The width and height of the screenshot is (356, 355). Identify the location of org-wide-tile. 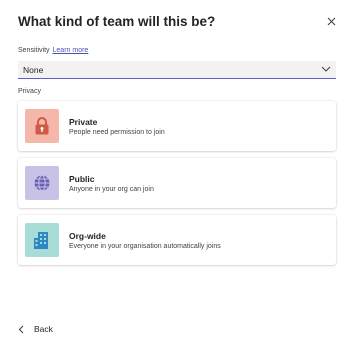
(42, 240).